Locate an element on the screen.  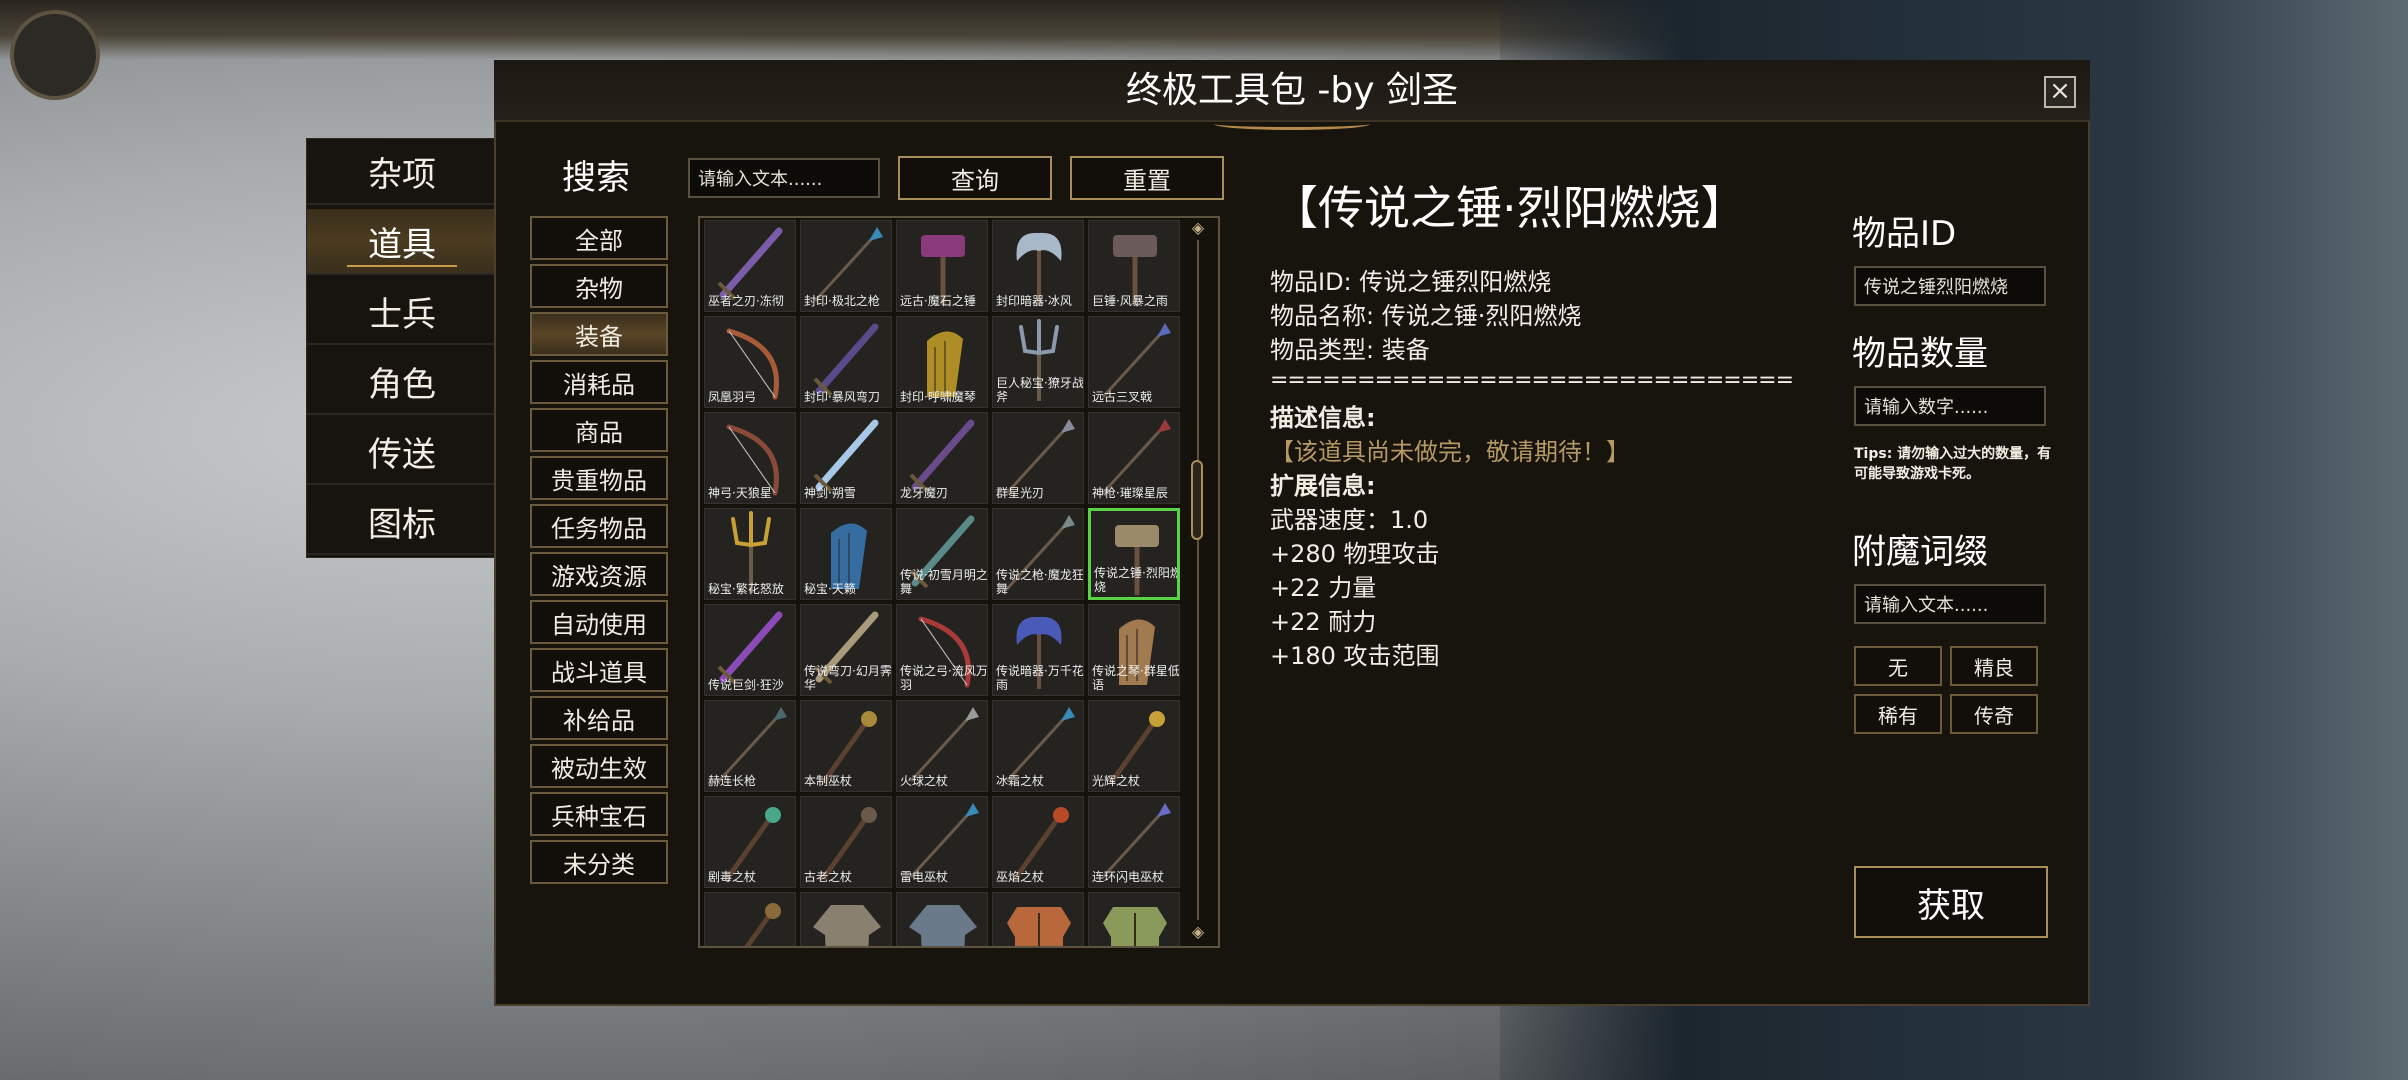
item-name: 凤凰羽弓 is located at coordinates (732, 397).